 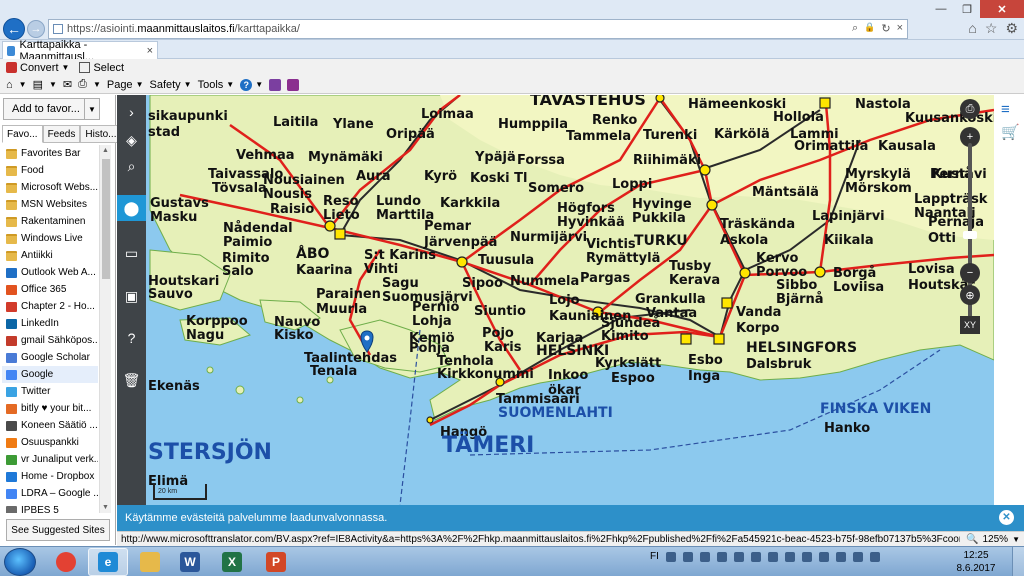 What do you see at coordinates (941, 9) in the screenshot?
I see `minimize-button: —` at bounding box center [941, 9].